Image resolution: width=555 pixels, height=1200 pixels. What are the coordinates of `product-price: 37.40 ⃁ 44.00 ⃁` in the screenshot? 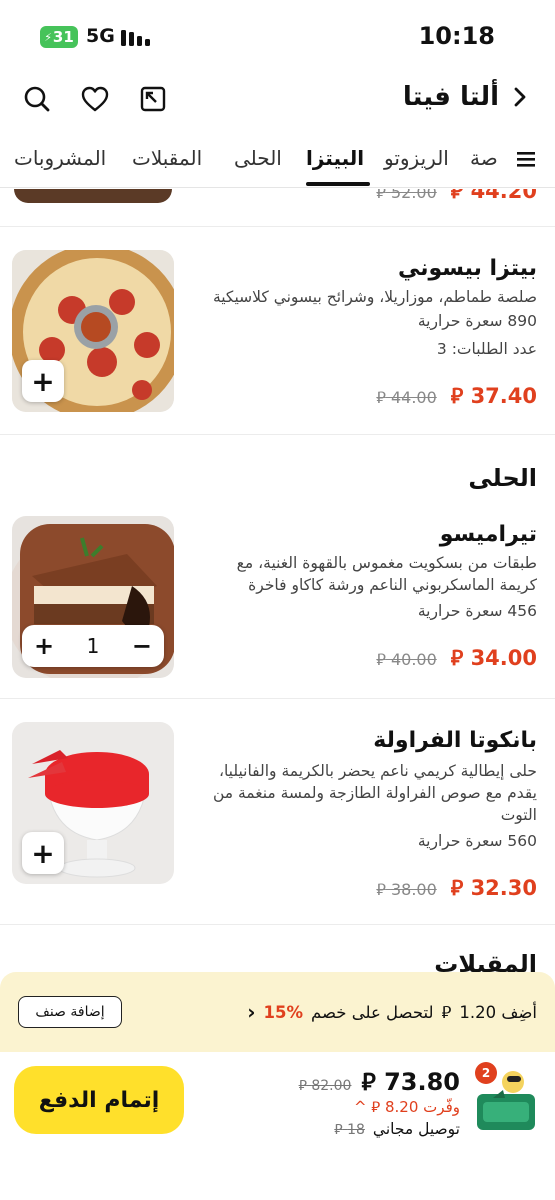 It's located at (456, 396).